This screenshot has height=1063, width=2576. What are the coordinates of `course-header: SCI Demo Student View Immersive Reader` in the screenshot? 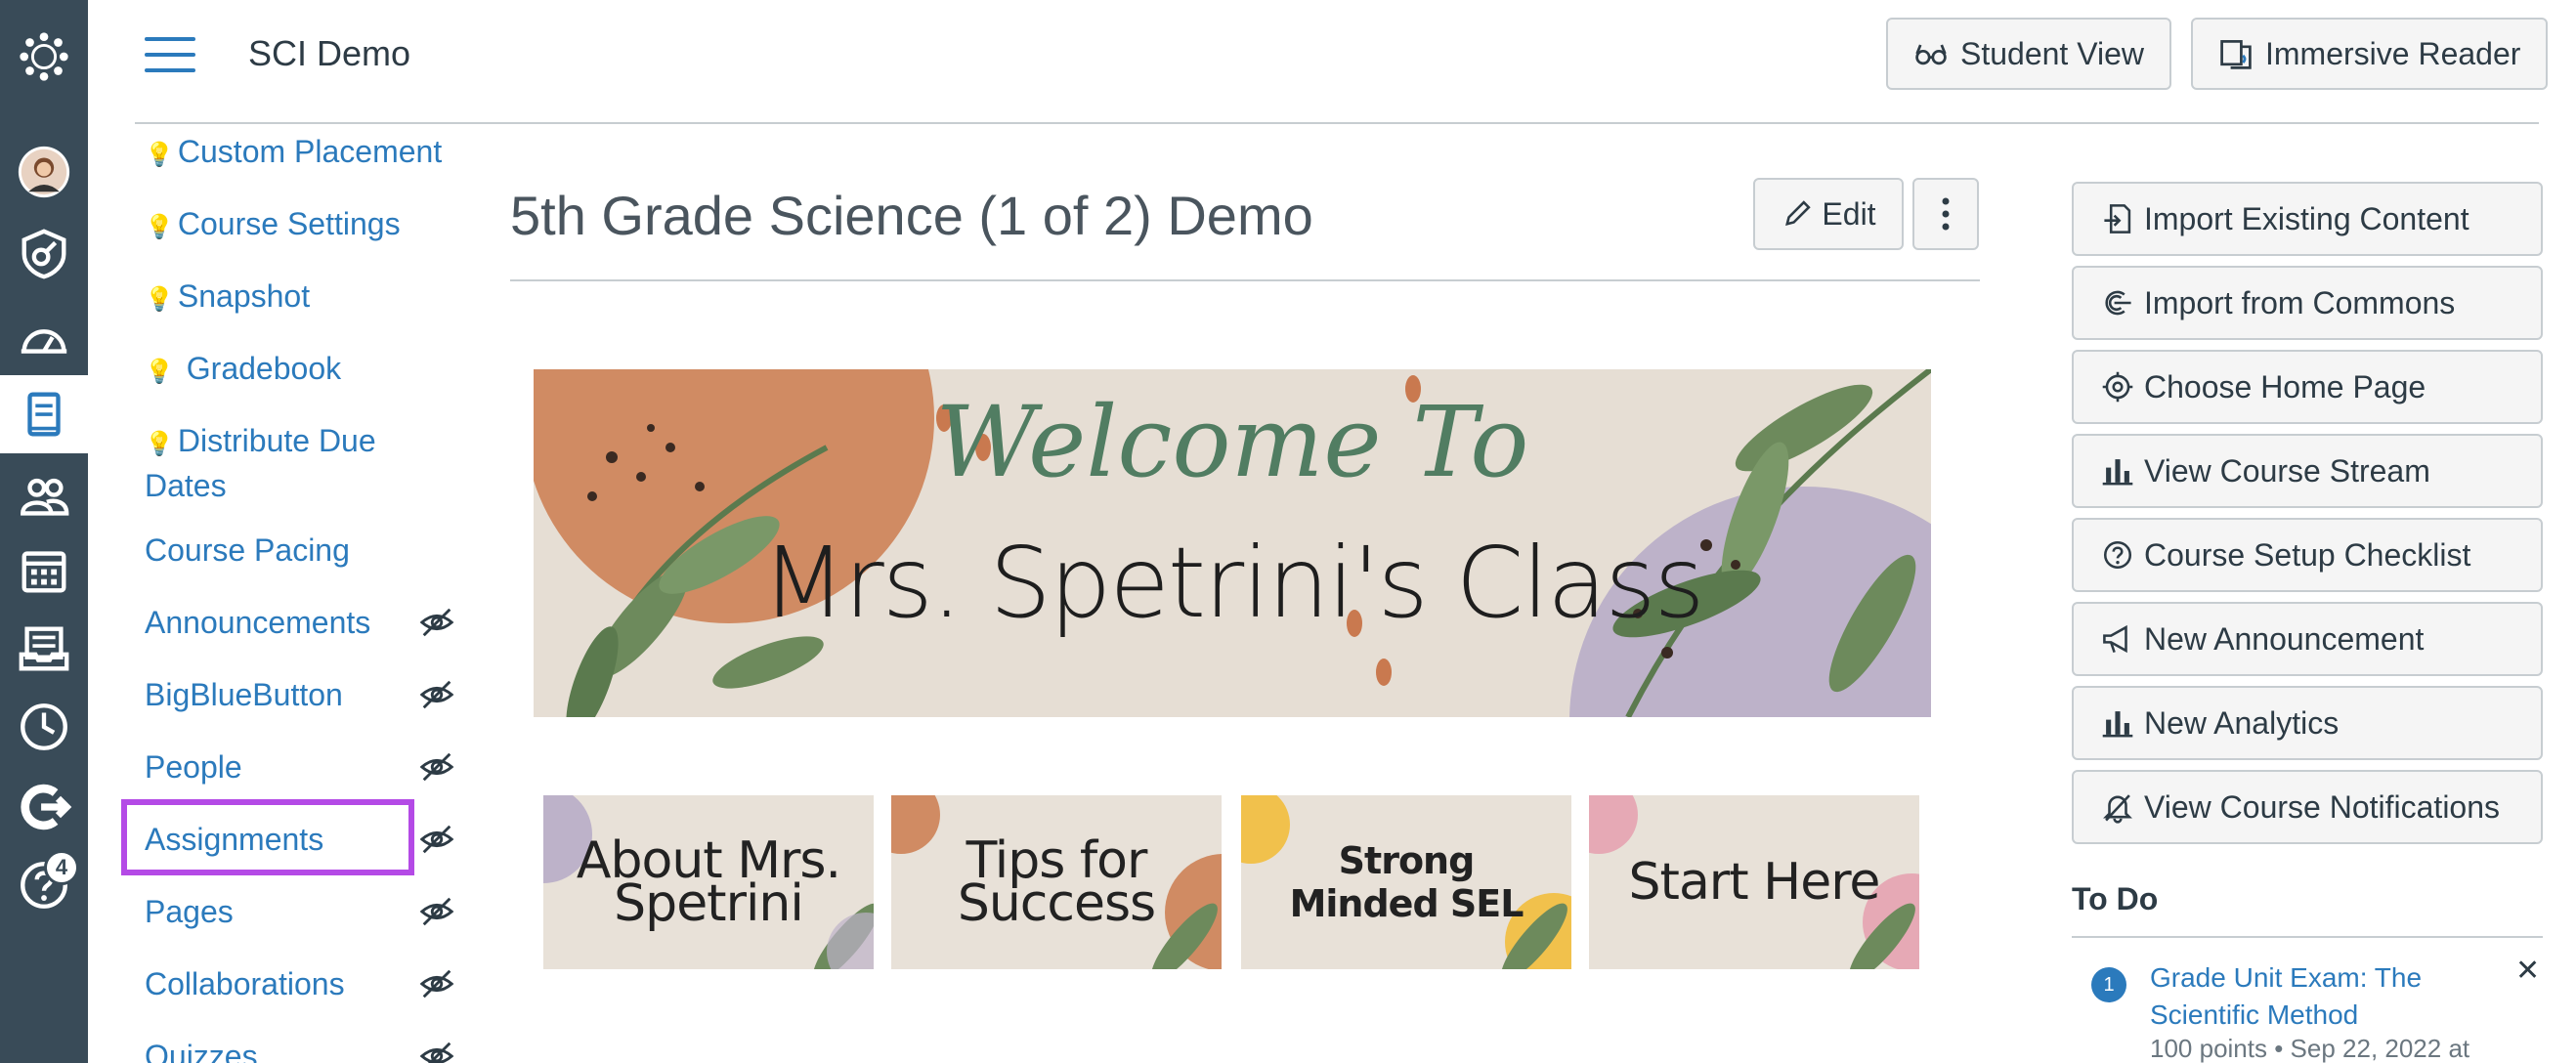 It's located at (1332, 61).